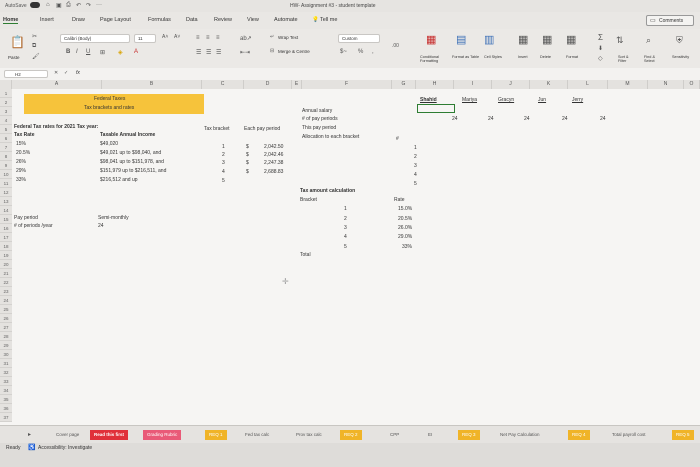  Describe the element at coordinates (216, 435) in the screenshot. I see `sheet-tab: REQ 1` at that location.